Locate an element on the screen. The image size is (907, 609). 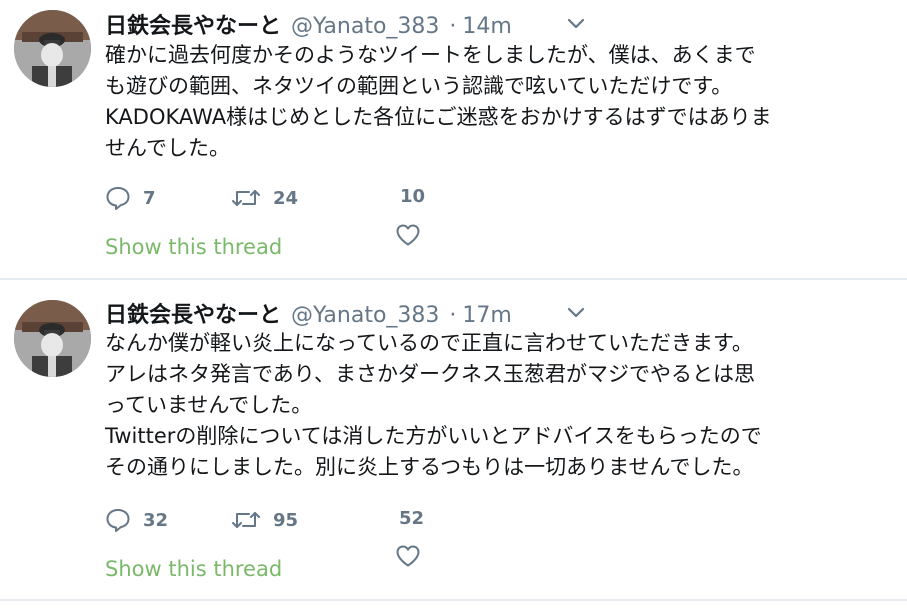
tweet-text-line: っていませんでした。 is located at coordinates (209, 405).